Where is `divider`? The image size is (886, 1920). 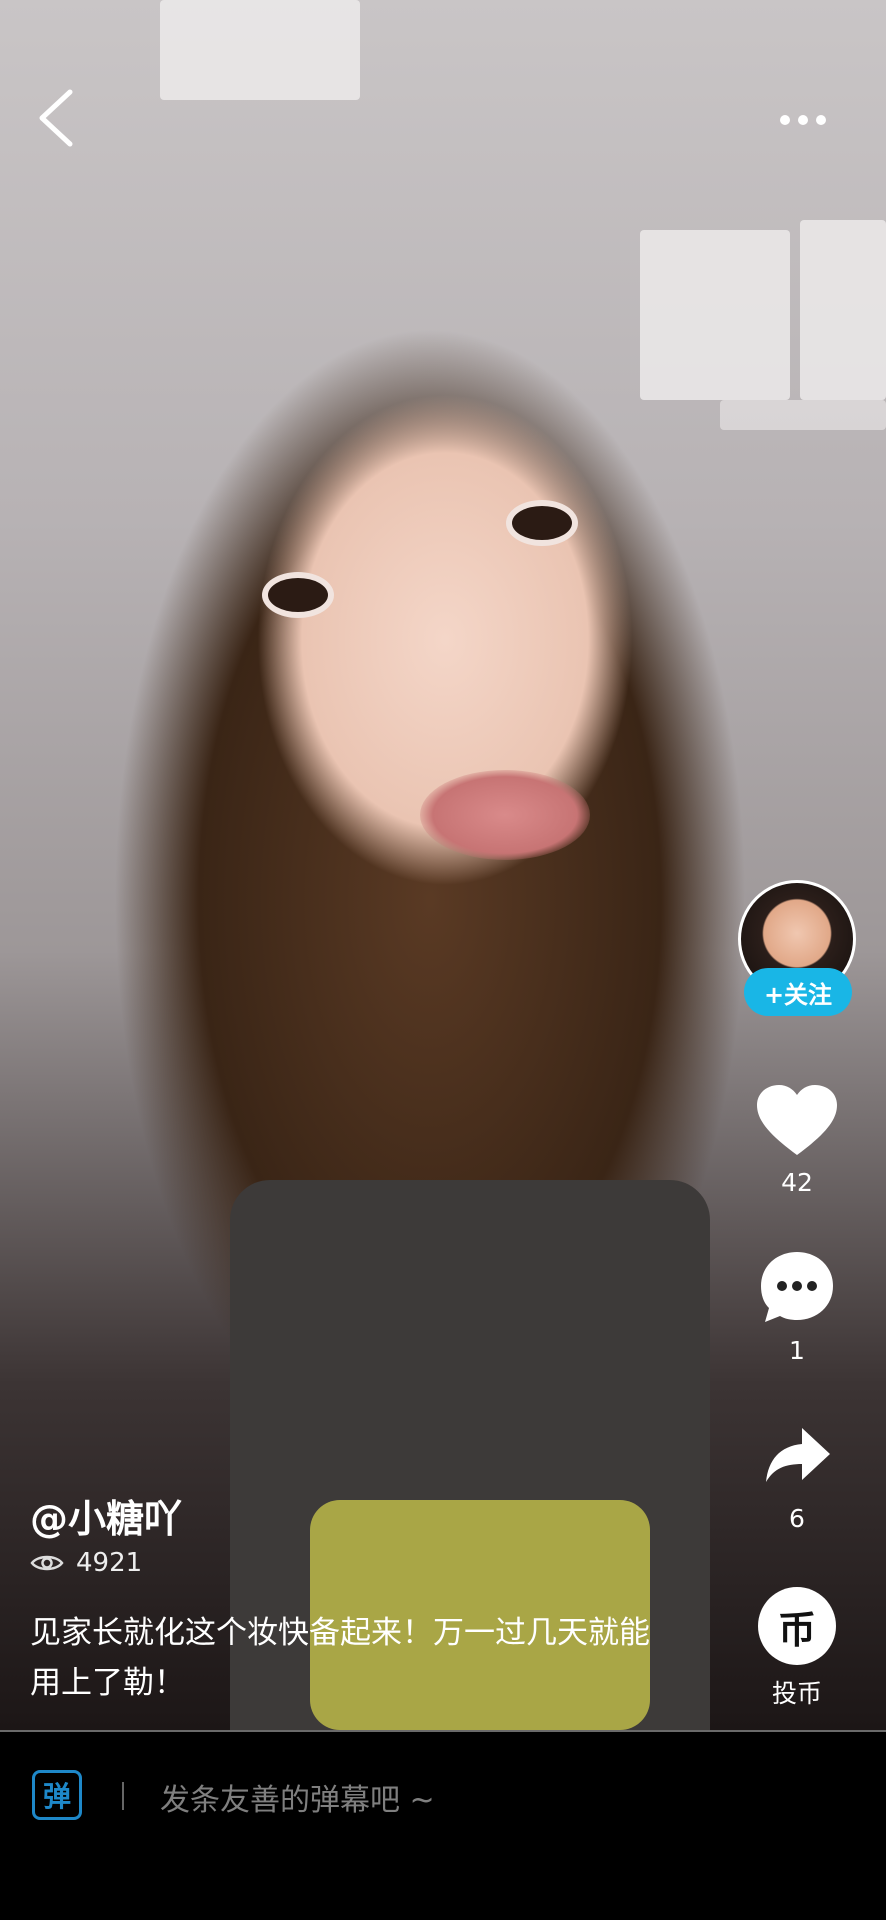 divider is located at coordinates (123, 1796).